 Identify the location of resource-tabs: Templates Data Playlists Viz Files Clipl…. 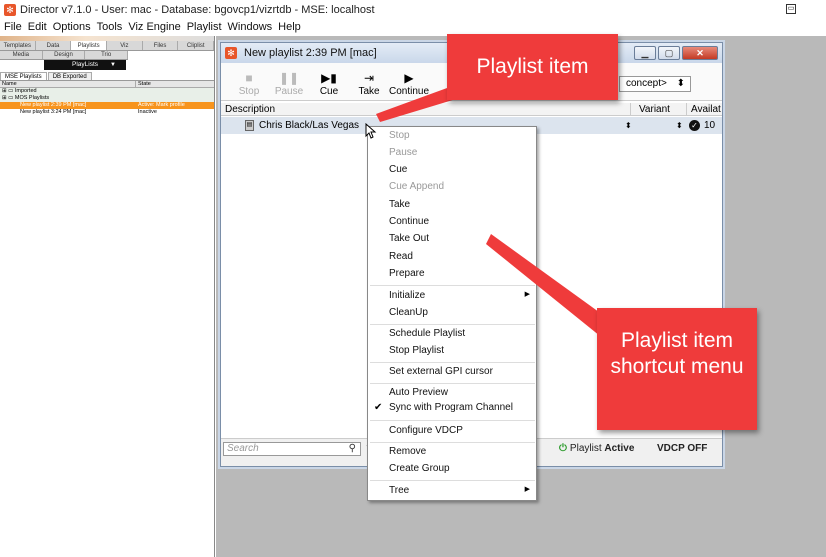
(107, 46).